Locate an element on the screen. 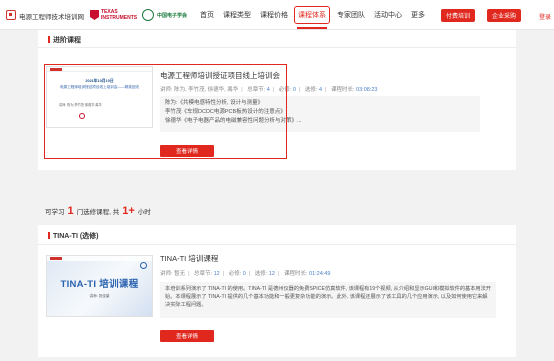 This screenshot has width=554, height=361. summary-suffix: 小时 is located at coordinates (144, 212).